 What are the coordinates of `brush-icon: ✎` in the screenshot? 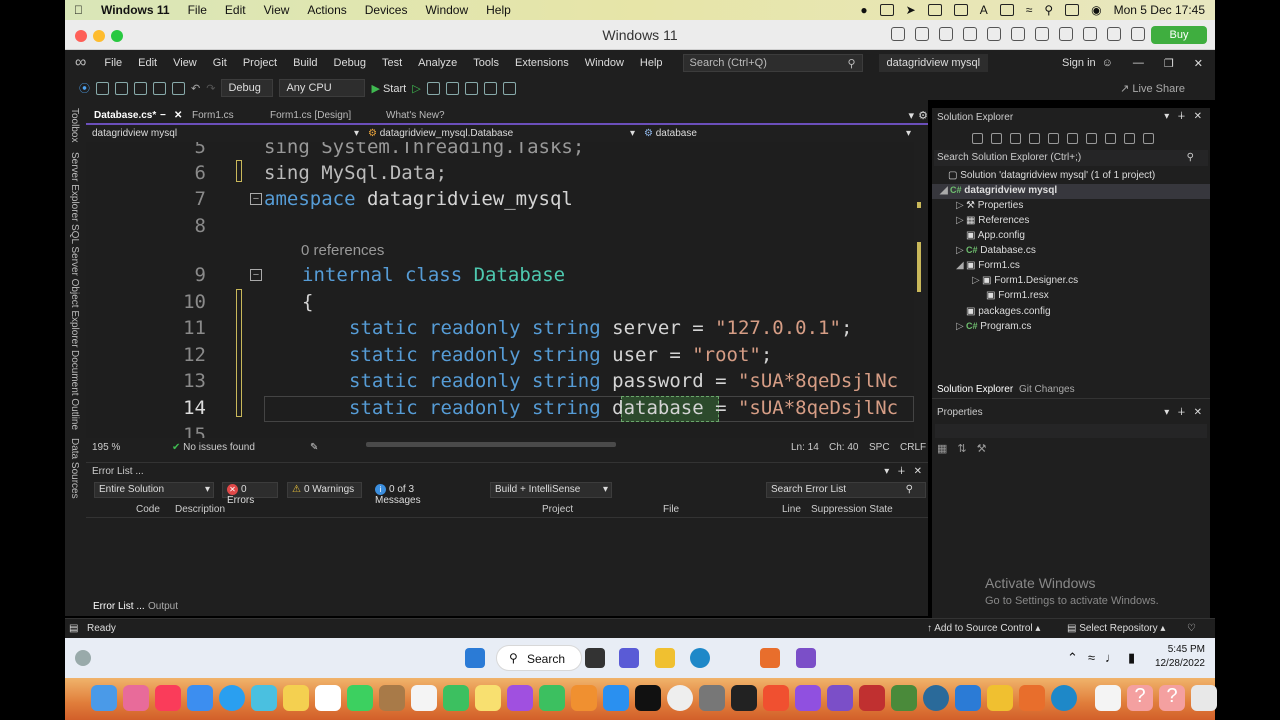 It's located at (314, 447).